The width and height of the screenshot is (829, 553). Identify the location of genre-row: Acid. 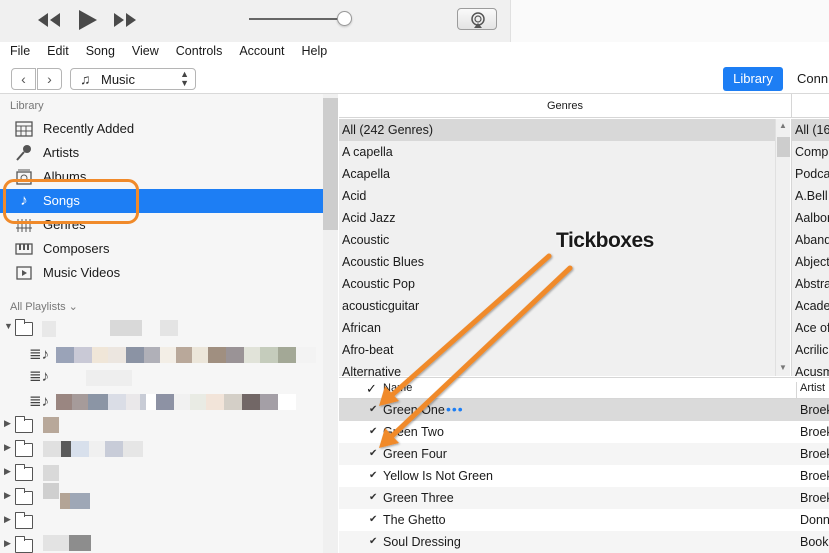
(557, 196).